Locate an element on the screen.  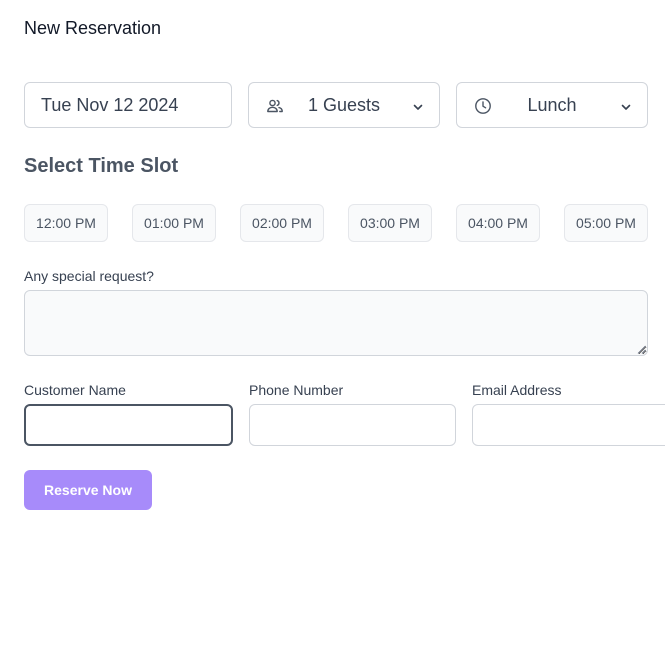
email-label: Email Address is located at coordinates (517, 390).